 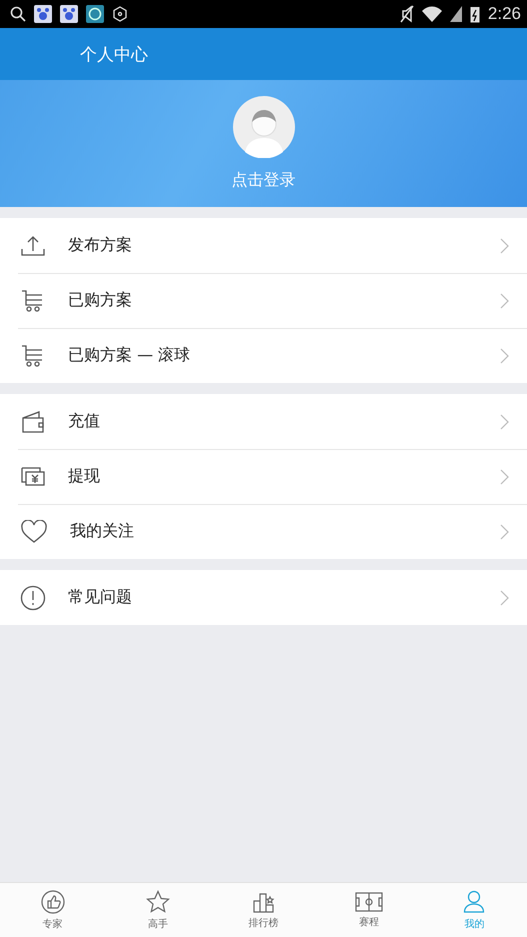 I want to click on nav-tab: 专家, so click(x=53, y=910).